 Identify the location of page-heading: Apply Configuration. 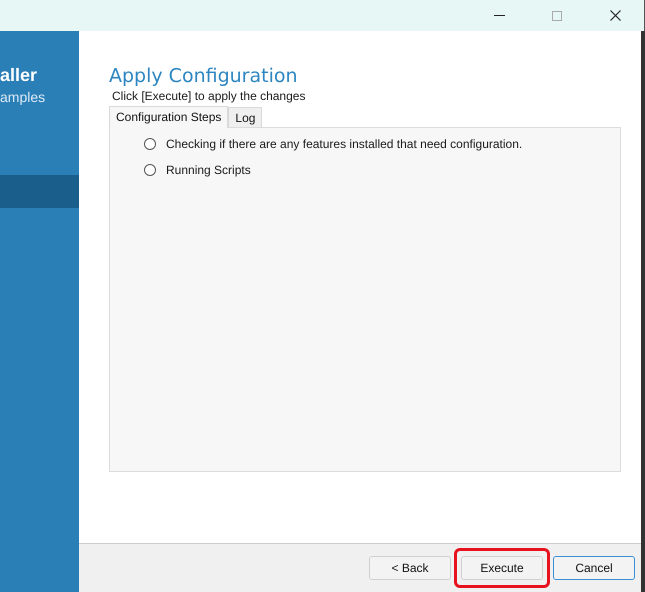
(204, 76).